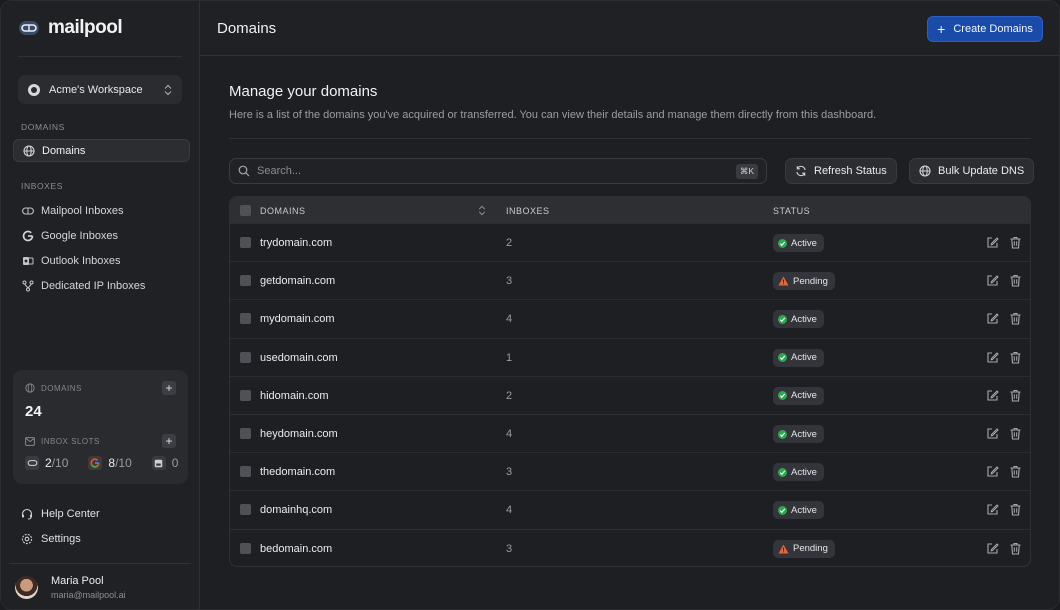 This screenshot has height=610, width=1060. I want to click on avatar, so click(26, 587).